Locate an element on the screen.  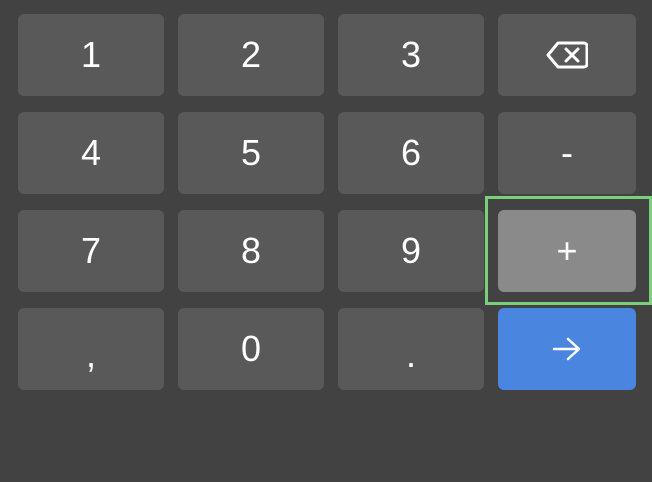
key-0: 0 is located at coordinates (251, 349).